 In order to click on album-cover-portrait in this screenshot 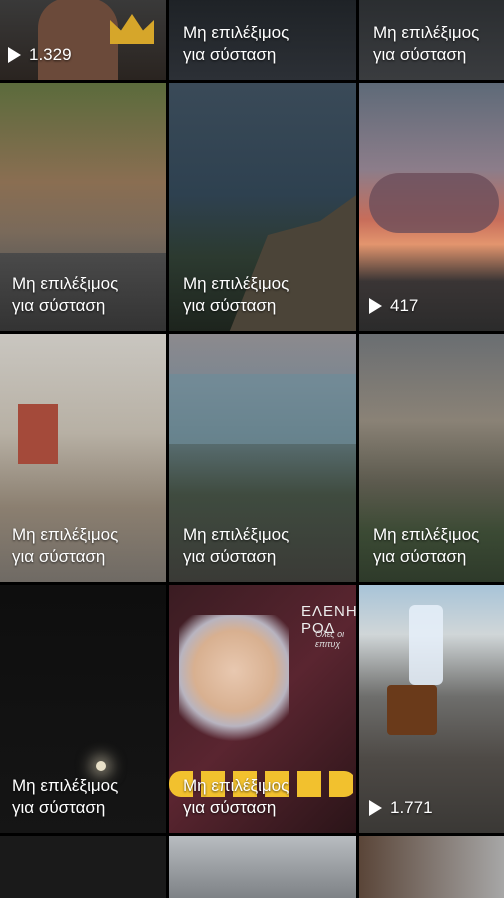, I will do `click(234, 685)`.